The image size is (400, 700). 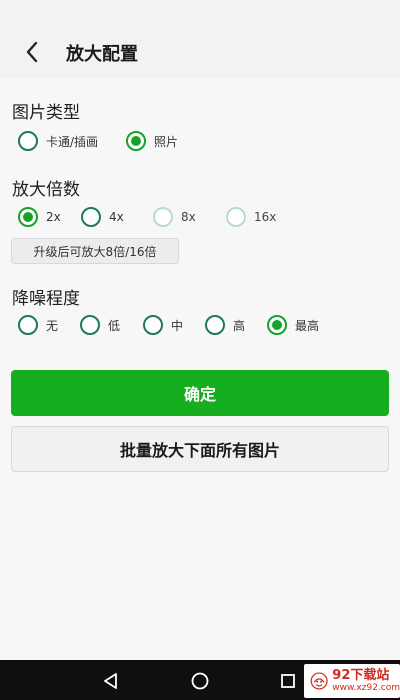 What do you see at coordinates (166, 141) in the screenshot?
I see `radio-label: 照片` at bounding box center [166, 141].